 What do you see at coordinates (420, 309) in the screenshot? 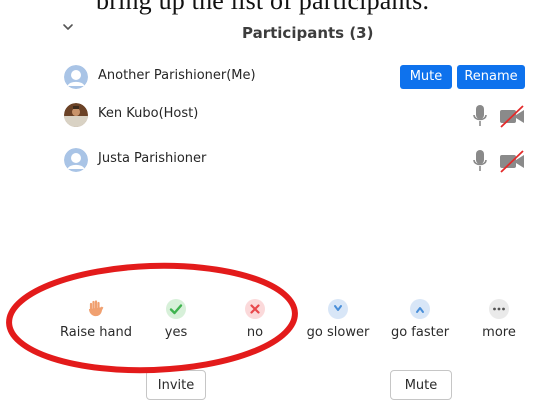
I see `go-faster-icon` at bounding box center [420, 309].